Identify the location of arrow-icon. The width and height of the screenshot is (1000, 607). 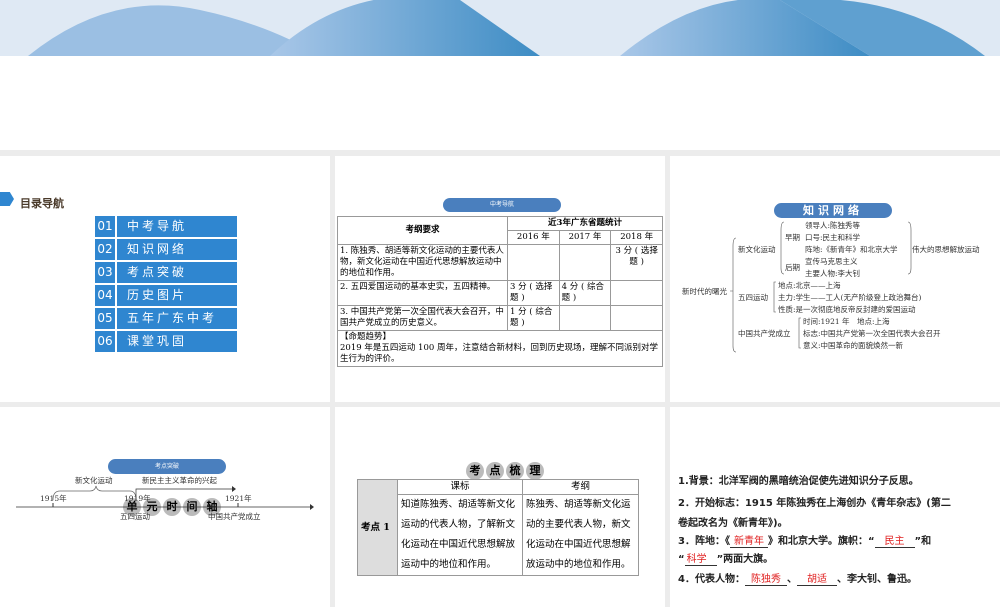
(7, 199).